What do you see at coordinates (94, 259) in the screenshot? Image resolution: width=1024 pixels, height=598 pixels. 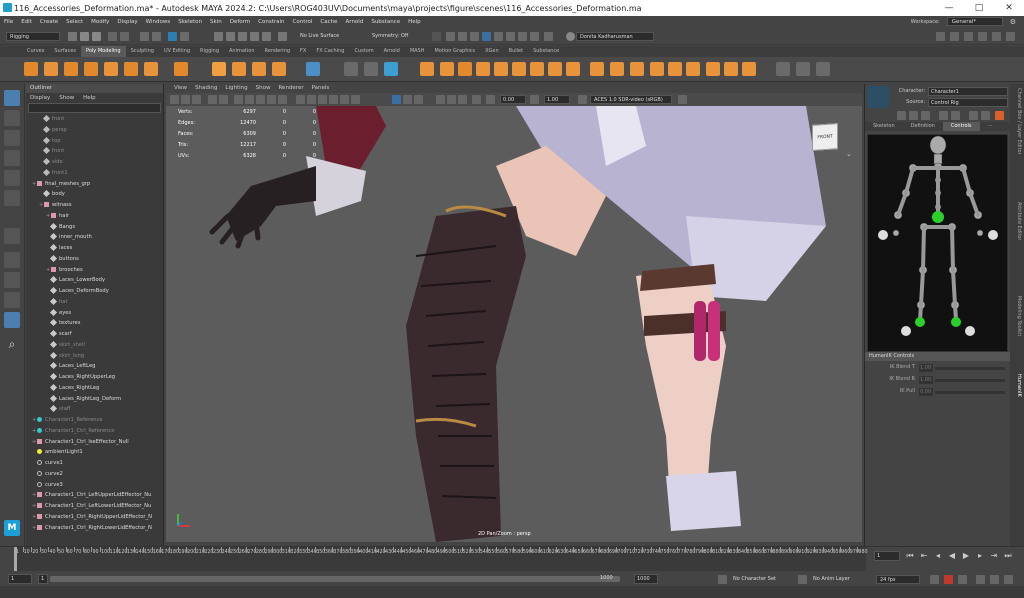 I see `outliner-item: buttons` at bounding box center [94, 259].